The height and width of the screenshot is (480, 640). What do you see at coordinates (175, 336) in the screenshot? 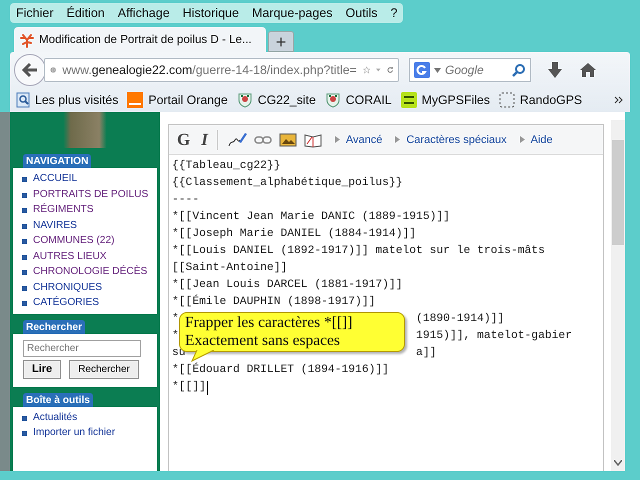
I see `wikitext-line: *` at bounding box center [175, 336].